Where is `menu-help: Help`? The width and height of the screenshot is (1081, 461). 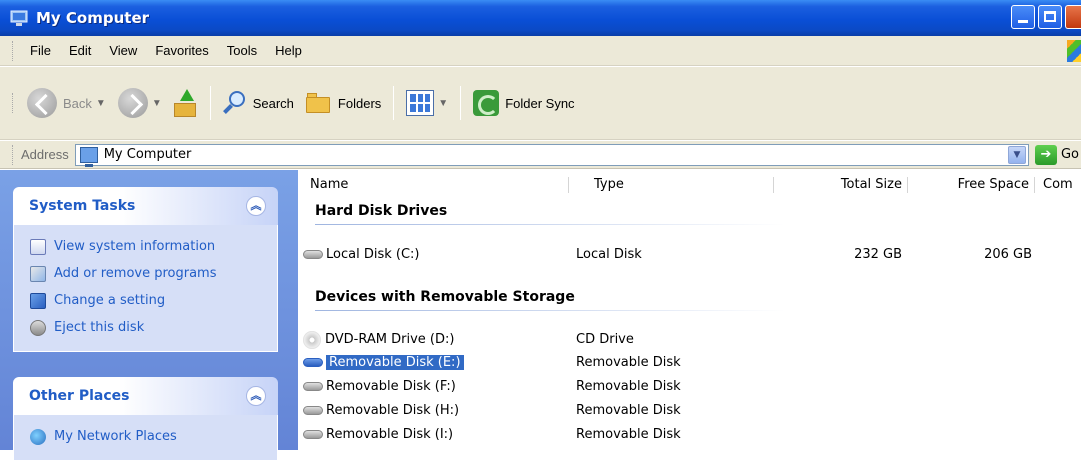 menu-help: Help is located at coordinates (288, 50).